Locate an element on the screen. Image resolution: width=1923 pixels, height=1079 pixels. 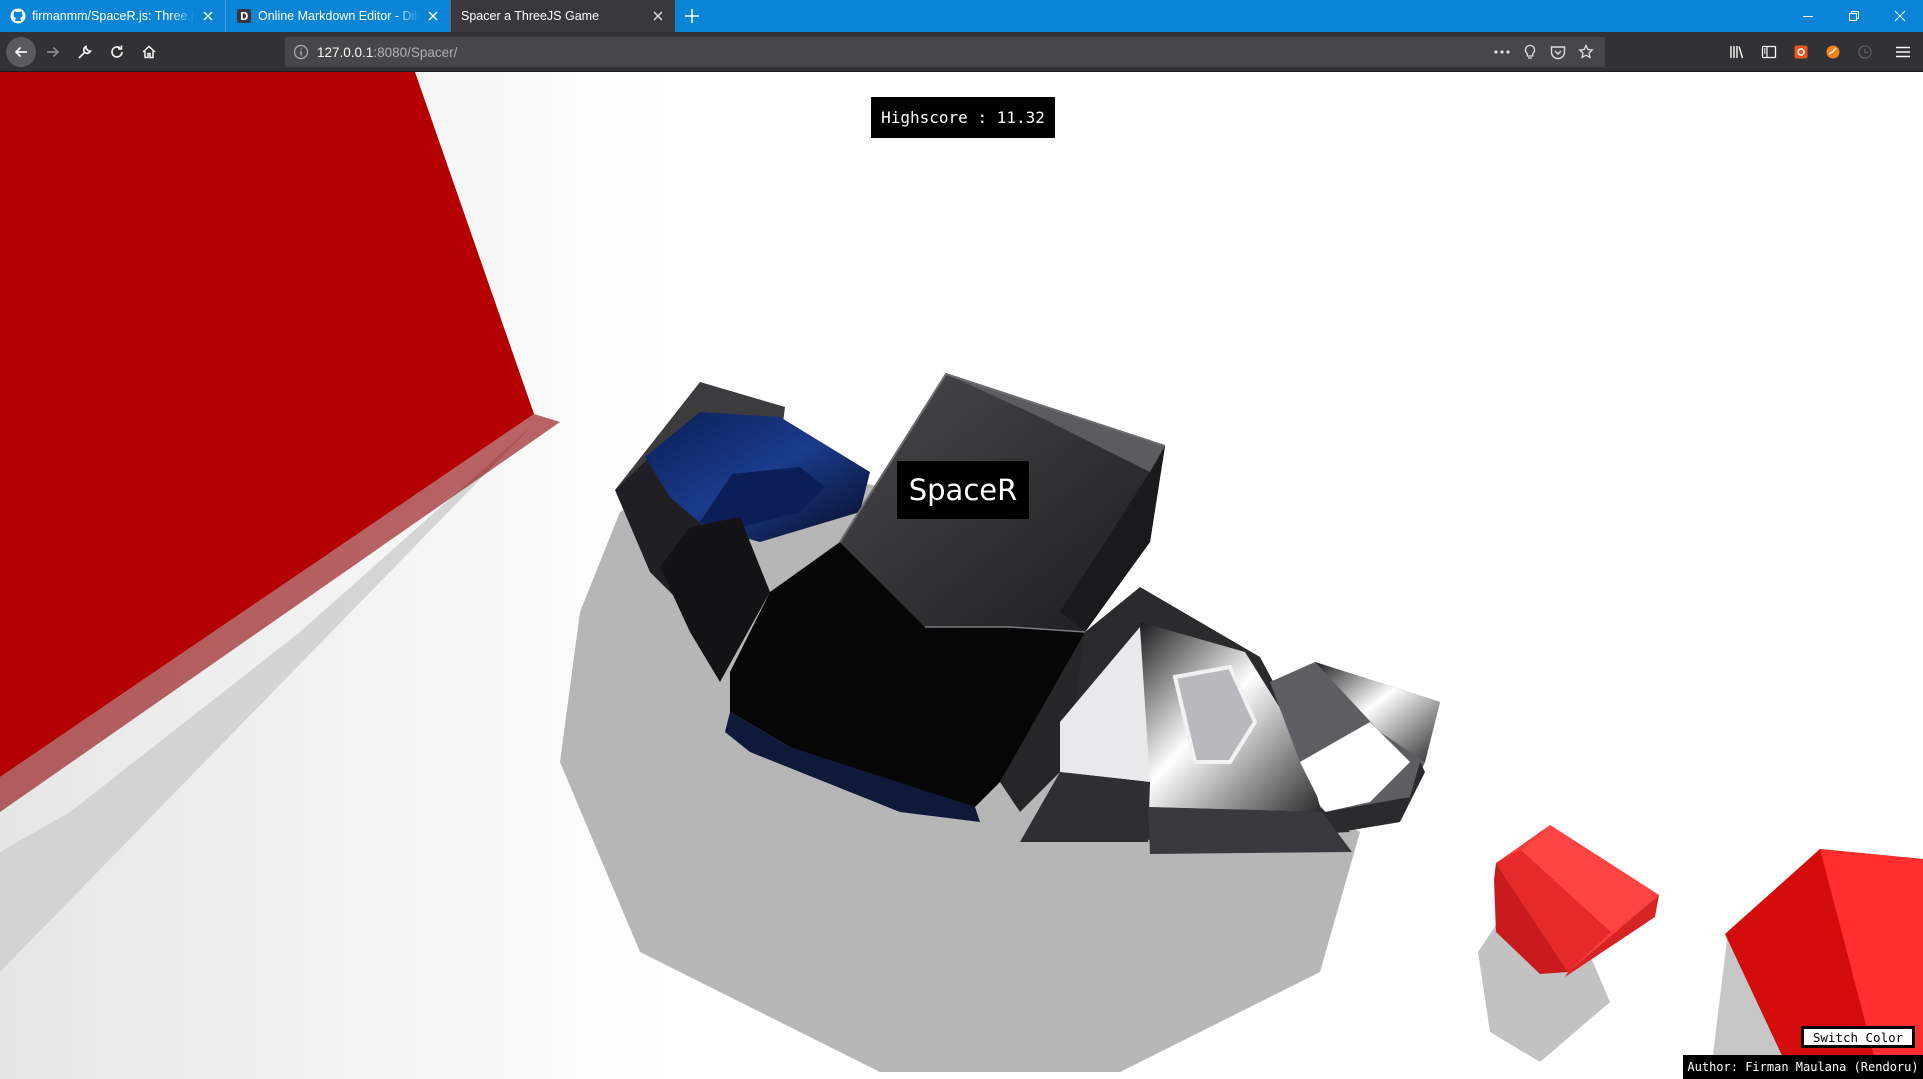
minimize-button is located at coordinates (1808, 16).